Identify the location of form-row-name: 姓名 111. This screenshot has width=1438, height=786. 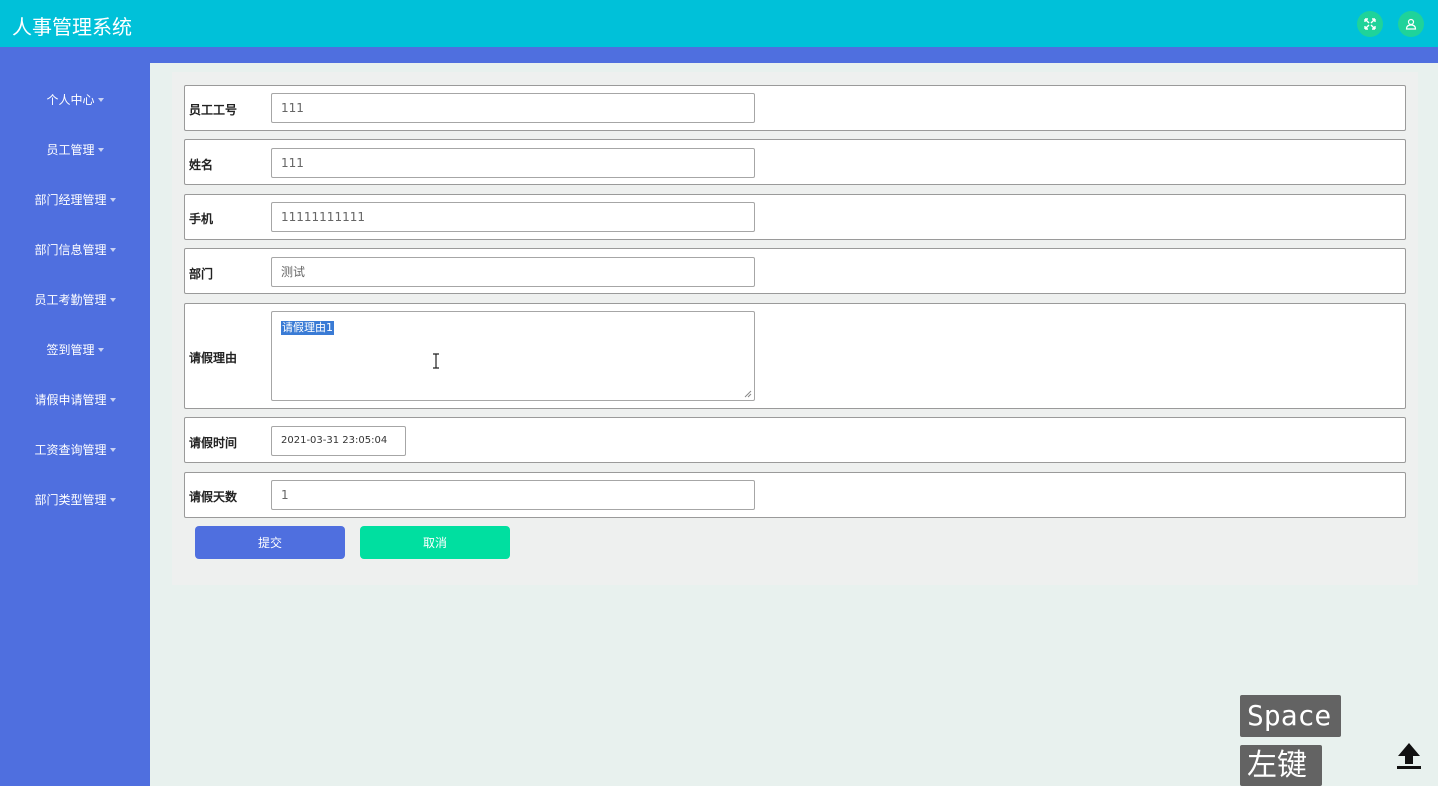
(795, 162).